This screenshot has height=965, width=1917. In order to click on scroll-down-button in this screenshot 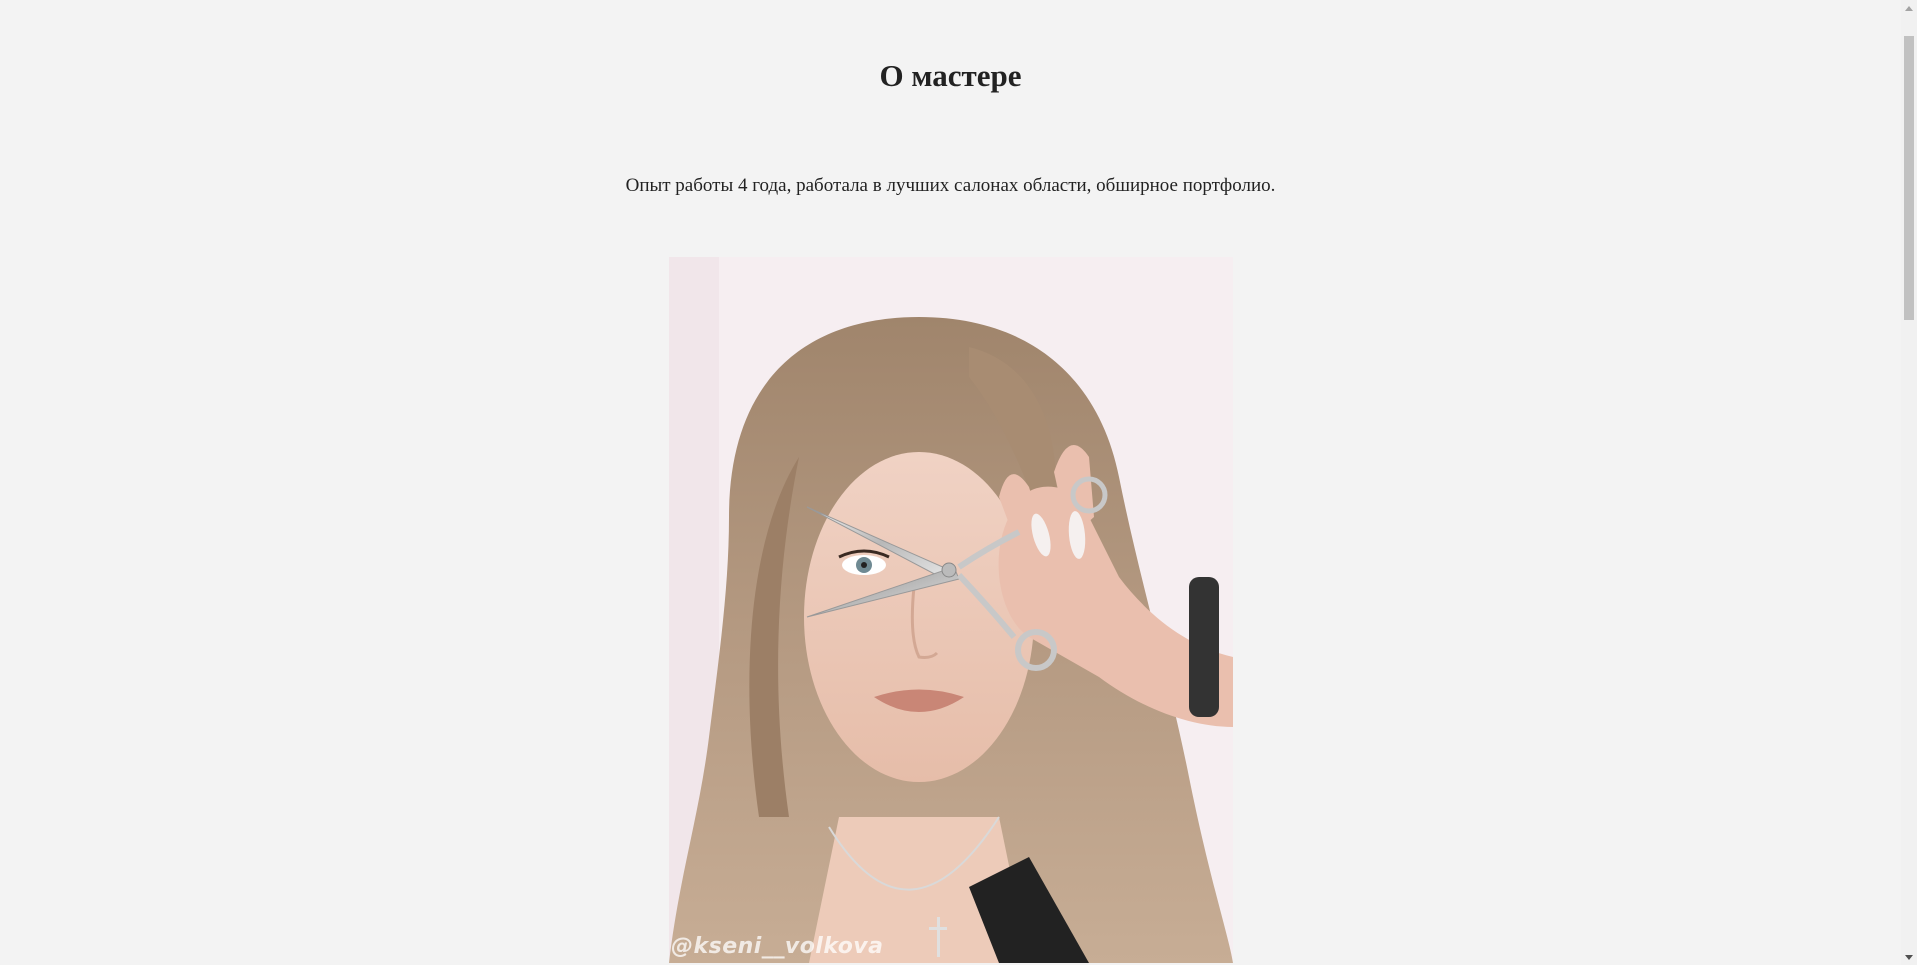, I will do `click(1909, 957)`.